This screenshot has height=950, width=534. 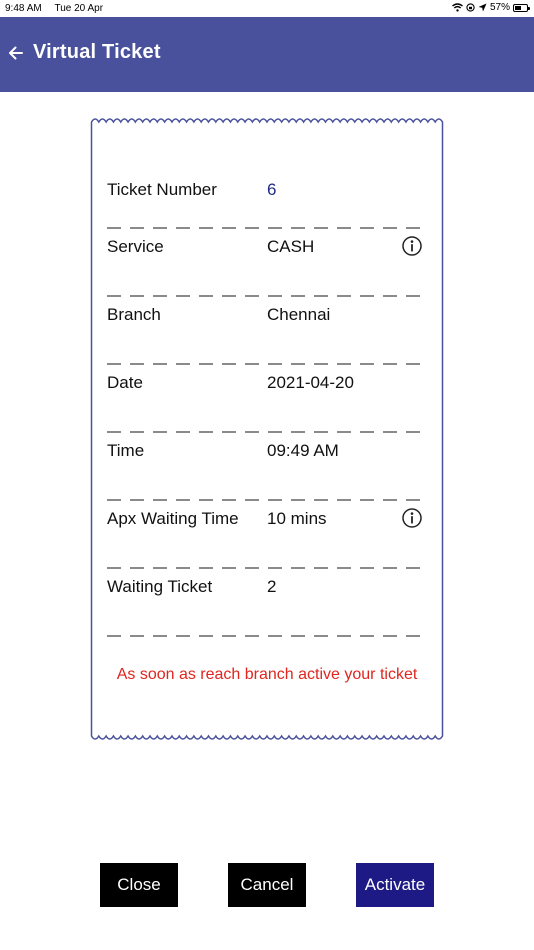 What do you see at coordinates (265, 636) in the screenshot?
I see `dashed-divider` at bounding box center [265, 636].